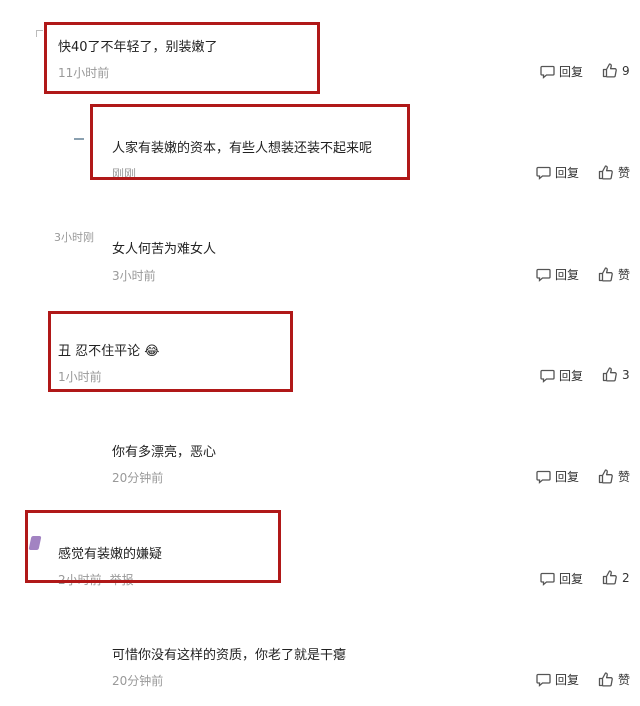  I want to click on like-button: 2, so click(616, 577).